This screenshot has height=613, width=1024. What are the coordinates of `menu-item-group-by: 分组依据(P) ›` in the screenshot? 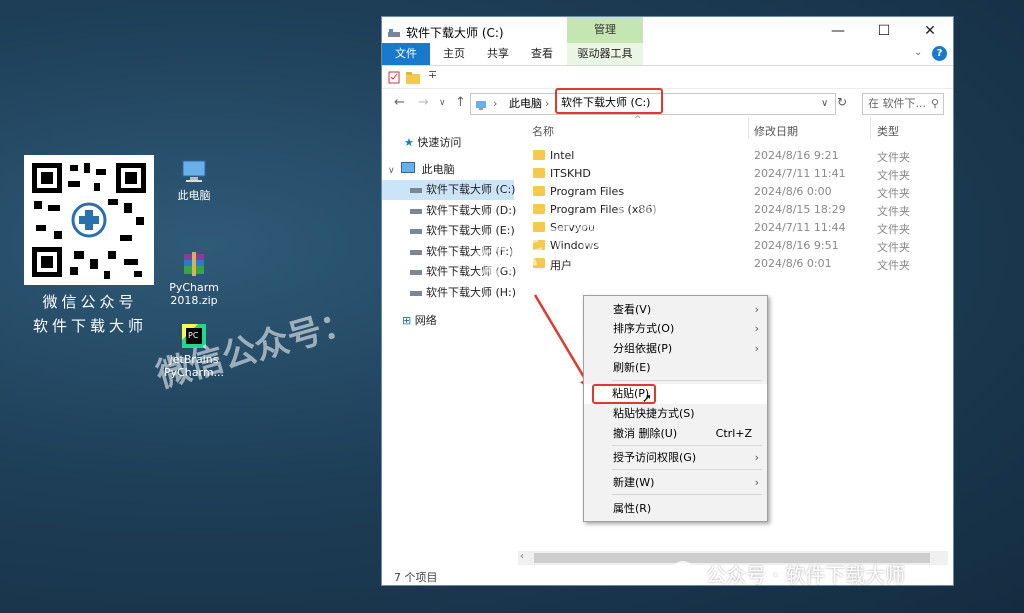 It's located at (675, 349).